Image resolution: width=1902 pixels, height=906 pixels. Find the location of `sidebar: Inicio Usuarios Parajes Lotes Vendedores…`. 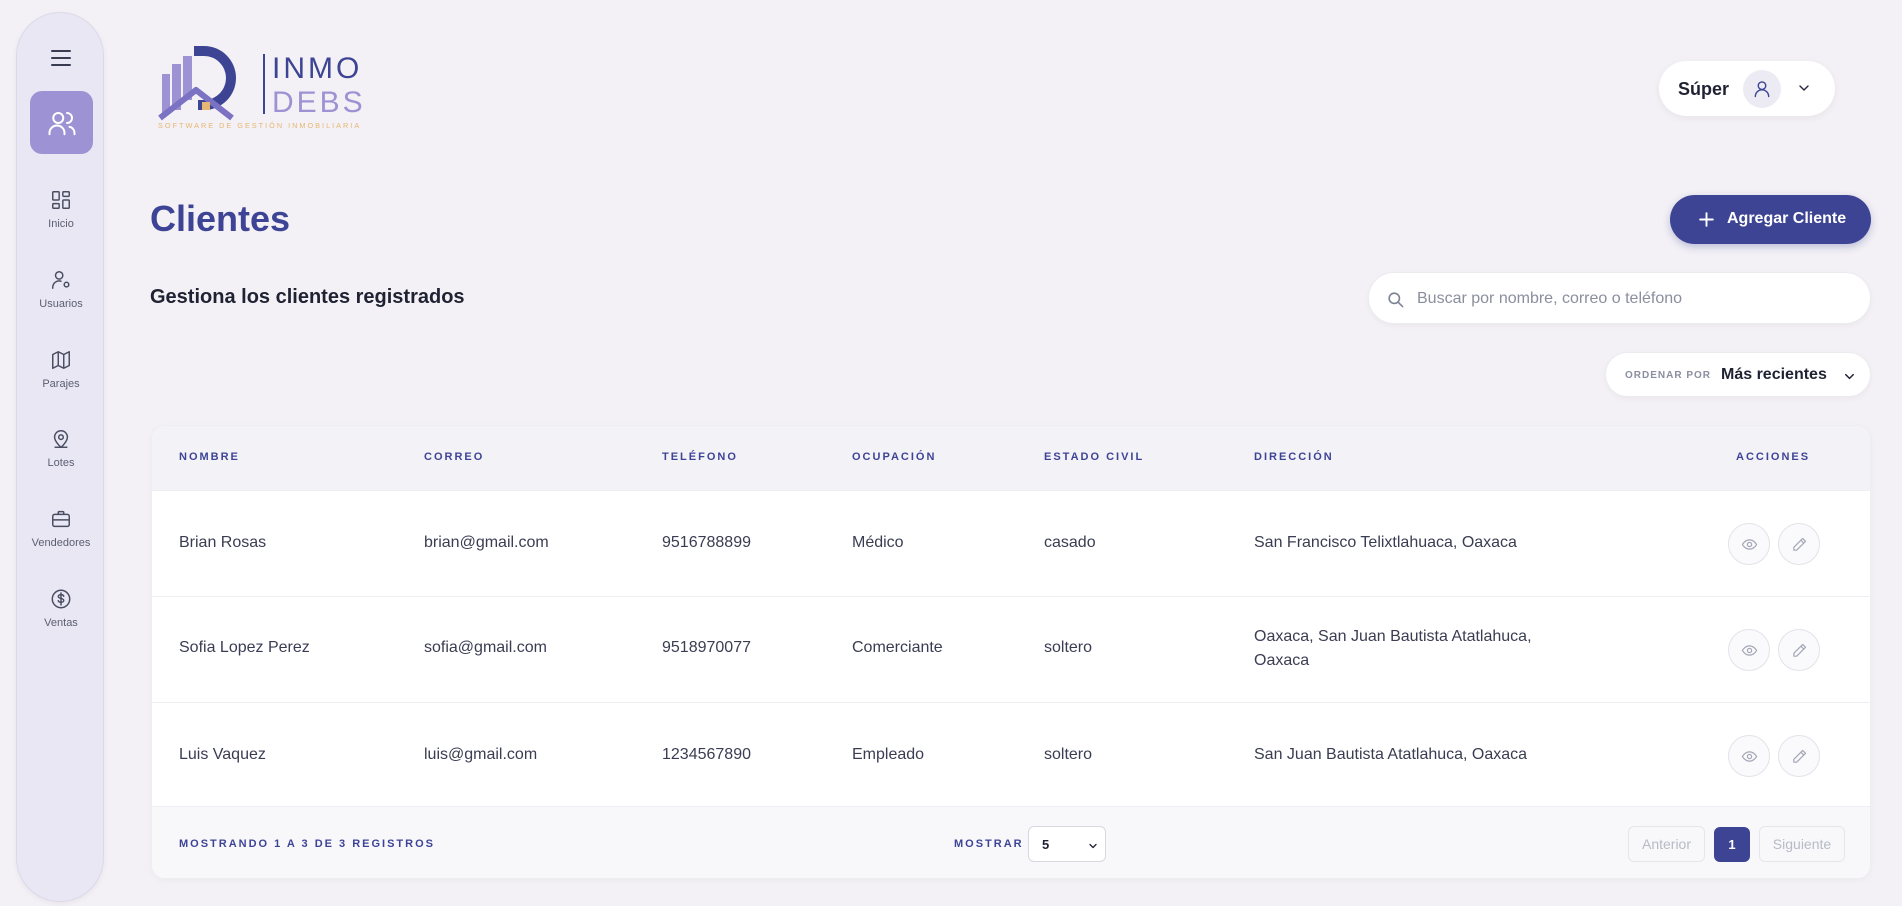

sidebar: Inicio Usuarios Parajes Lotes Vendedores… is located at coordinates (60, 457).